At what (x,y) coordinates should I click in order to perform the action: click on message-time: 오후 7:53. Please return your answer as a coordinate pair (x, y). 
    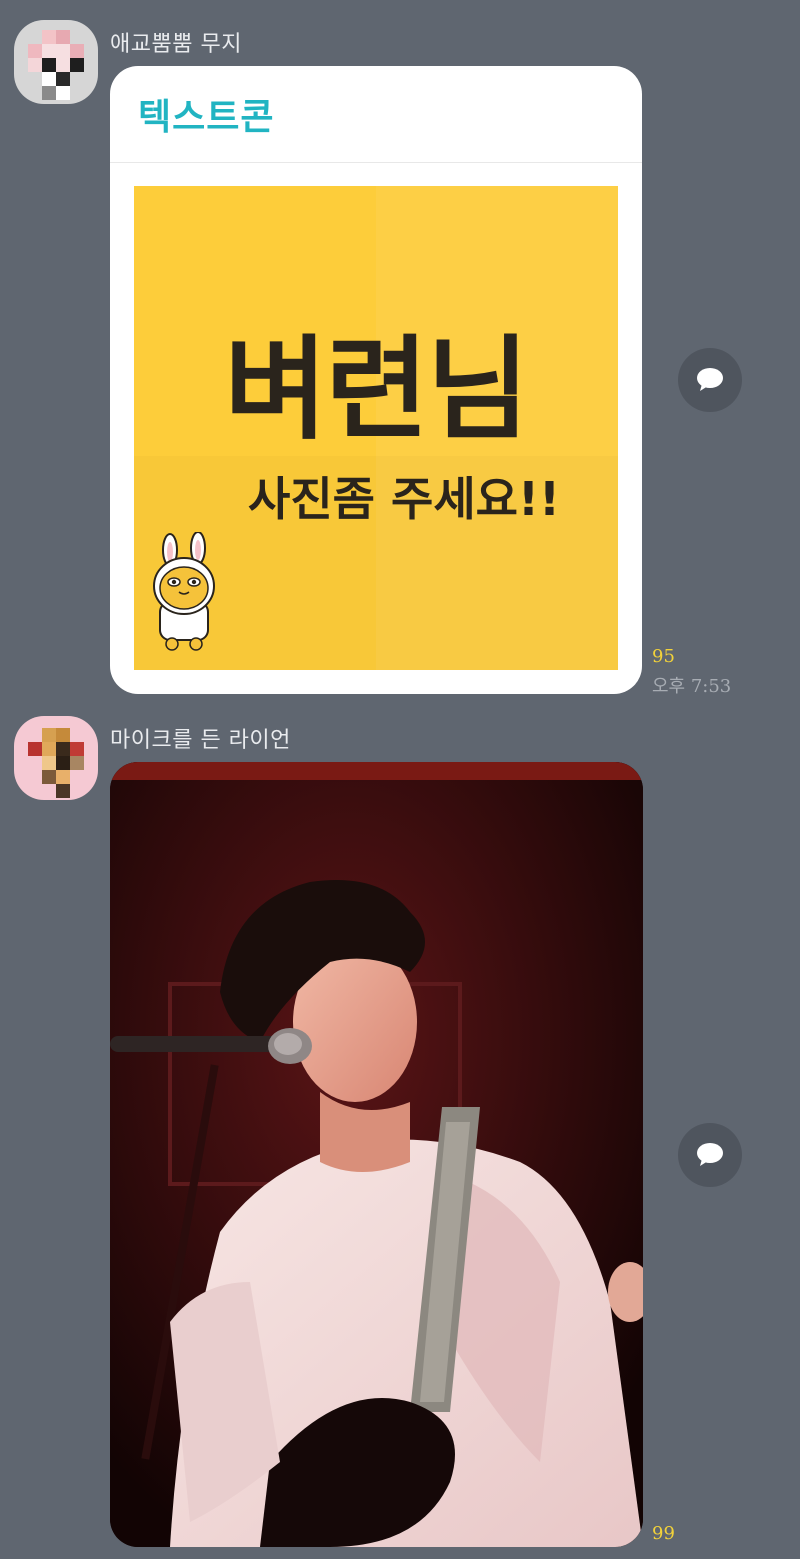
    Looking at the image, I should click on (692, 686).